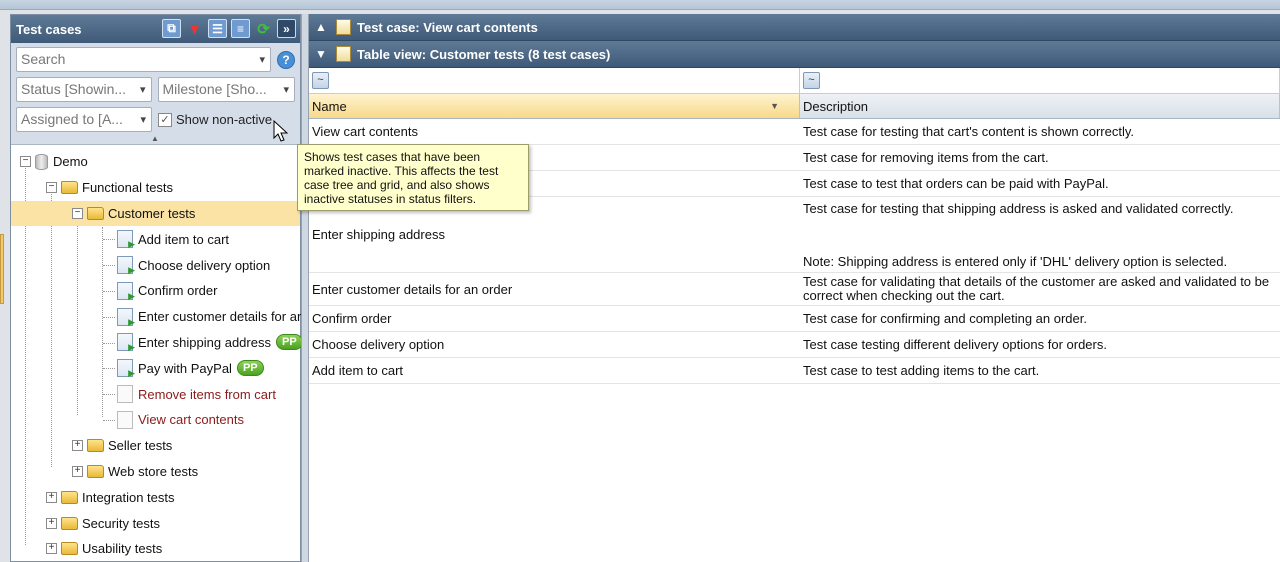 The width and height of the screenshot is (1280, 562). What do you see at coordinates (1040, 80) in the screenshot?
I see `description-filter-cell: ~` at bounding box center [1040, 80].